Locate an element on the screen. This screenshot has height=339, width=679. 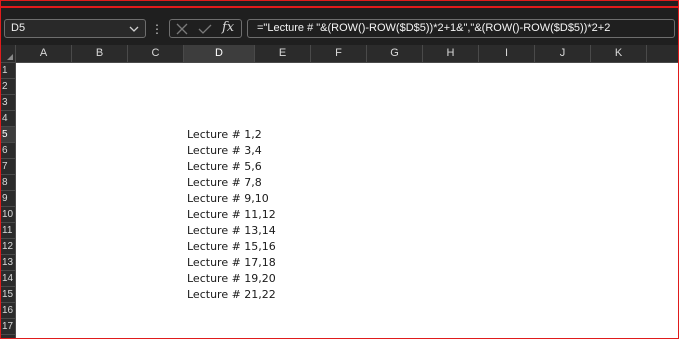
cell-d8: Lecture # 7,8 is located at coordinates (224, 183).